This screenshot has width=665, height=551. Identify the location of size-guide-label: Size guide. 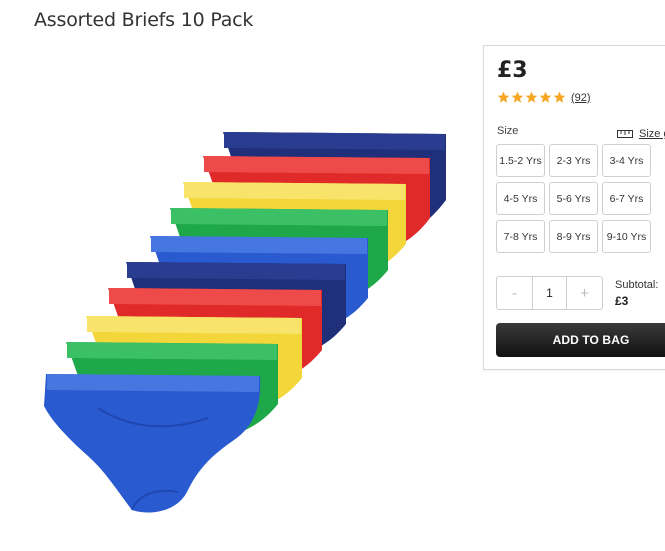
(652, 134).